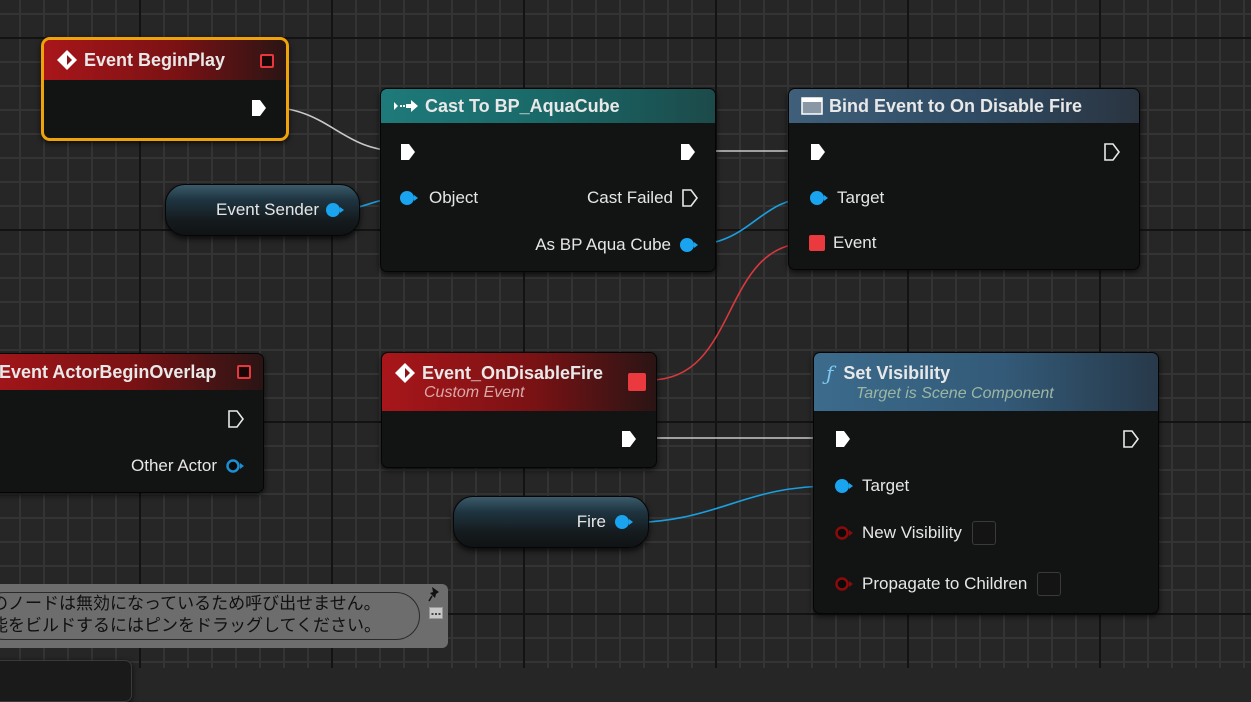  Describe the element at coordinates (956, 105) in the screenshot. I see `node-title: Bind Event to On Disable Fire` at that location.